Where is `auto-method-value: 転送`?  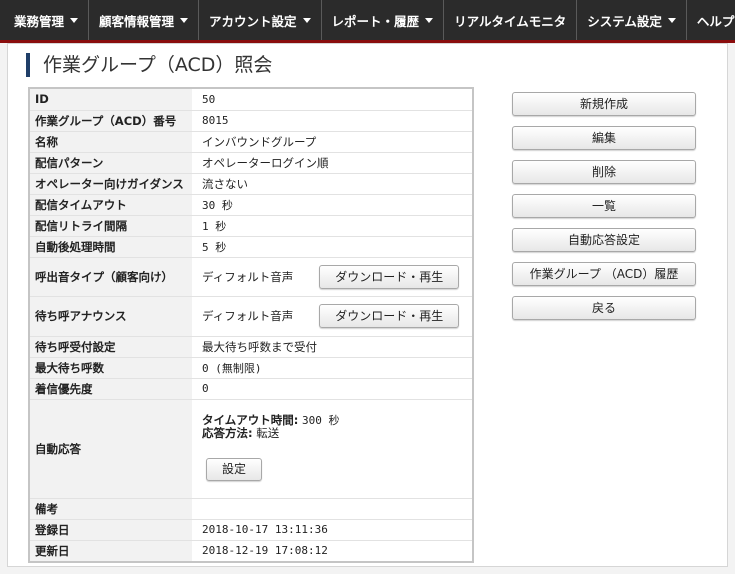 auto-method-value: 転送 is located at coordinates (268, 432).